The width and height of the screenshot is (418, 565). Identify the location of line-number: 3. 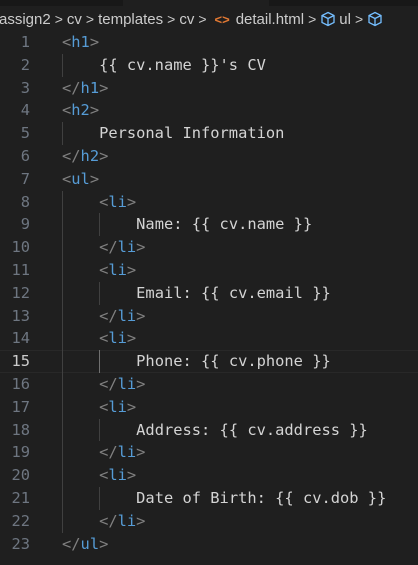
(25, 87).